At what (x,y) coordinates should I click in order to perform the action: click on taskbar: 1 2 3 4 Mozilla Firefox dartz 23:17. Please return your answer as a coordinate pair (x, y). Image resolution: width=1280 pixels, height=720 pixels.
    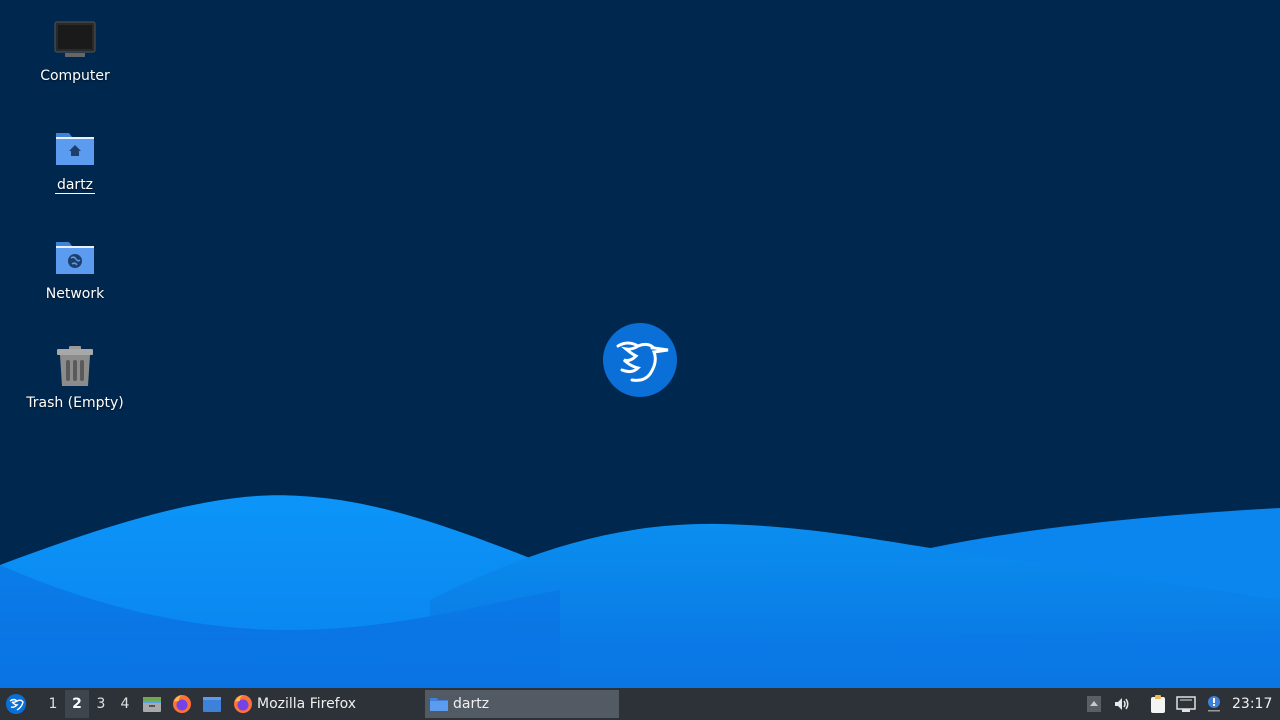
    Looking at the image, I should click on (640, 704).